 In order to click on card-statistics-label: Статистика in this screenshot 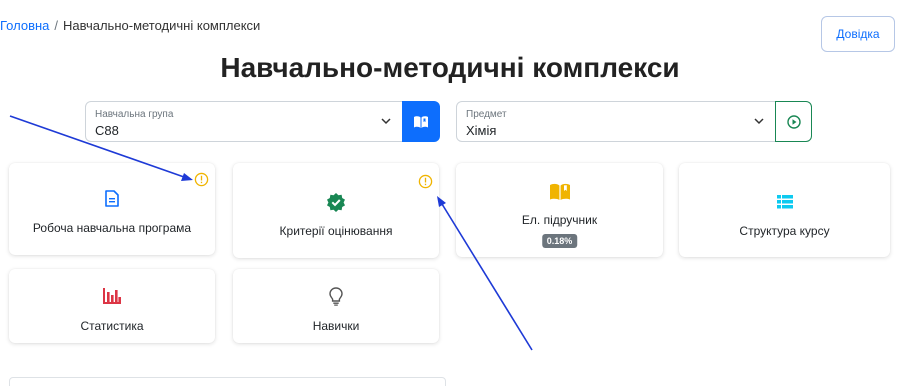, I will do `click(112, 326)`.